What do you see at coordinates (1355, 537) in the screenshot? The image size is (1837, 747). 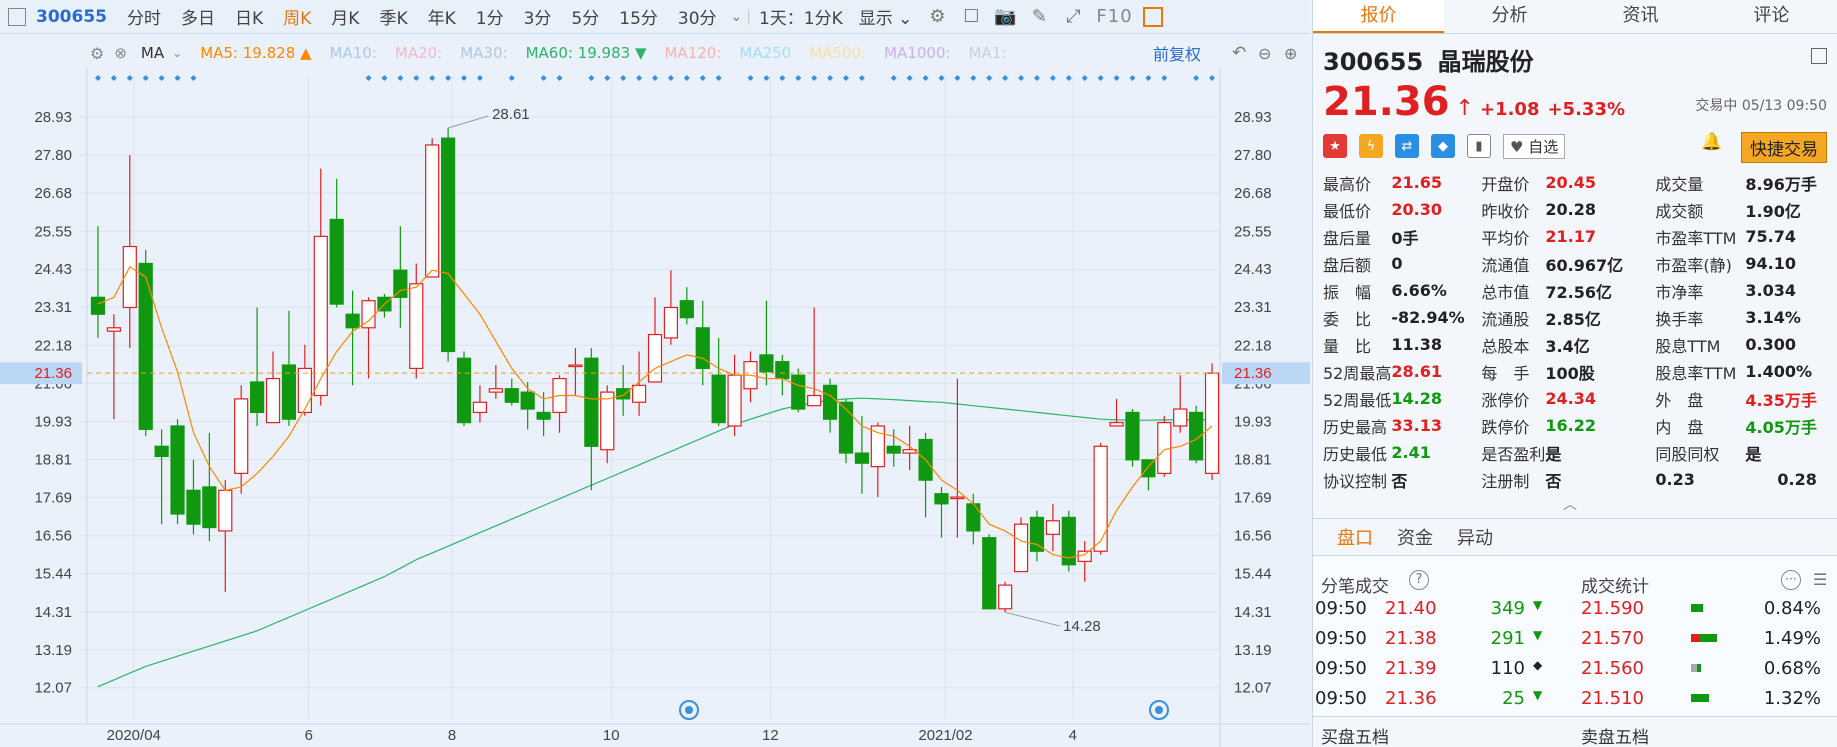 I see `panel-tab-0: 盘口` at bounding box center [1355, 537].